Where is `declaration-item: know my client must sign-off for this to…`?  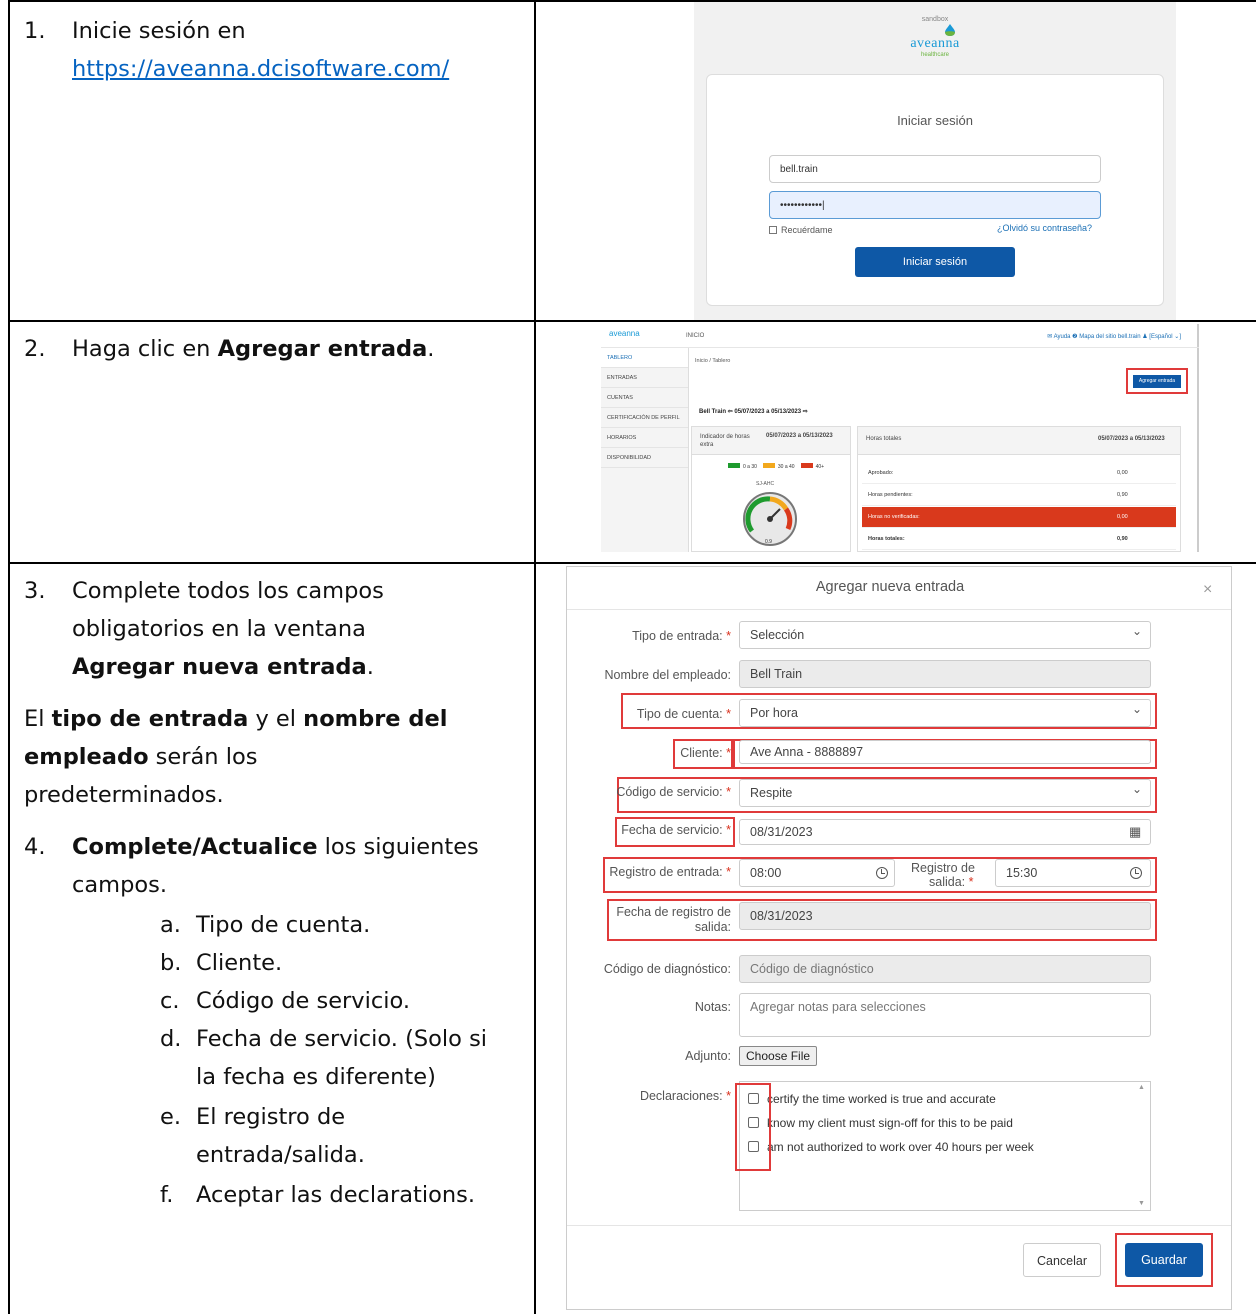
declaration-item: know my client must sign-off for this to… is located at coordinates (880, 1123).